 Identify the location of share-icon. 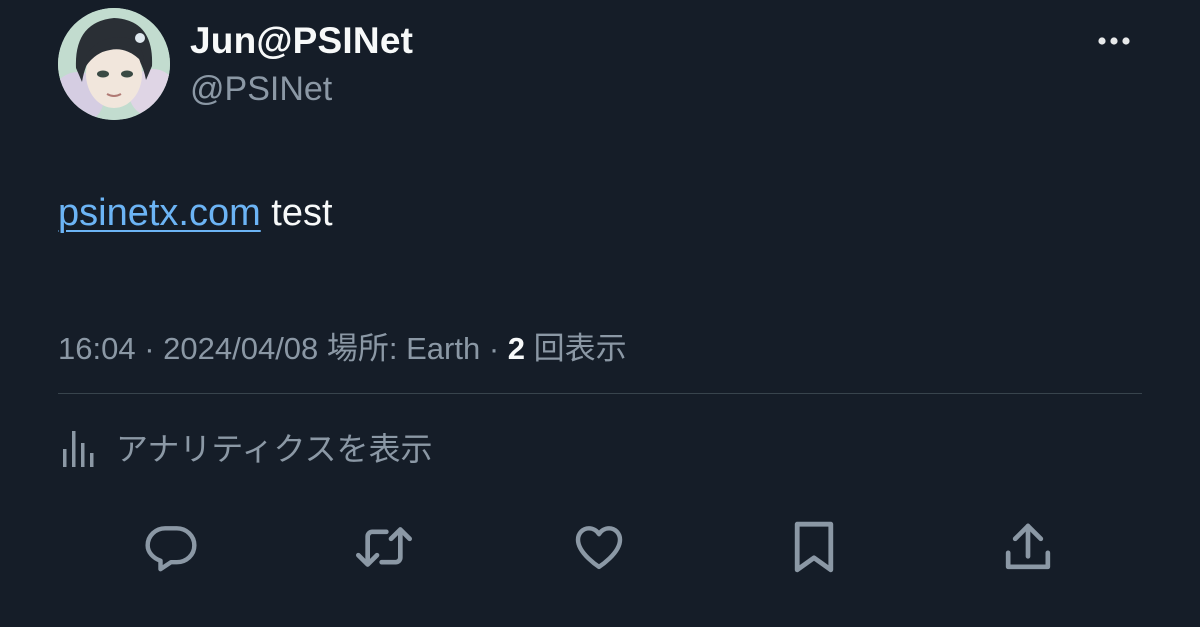
(1028, 546).